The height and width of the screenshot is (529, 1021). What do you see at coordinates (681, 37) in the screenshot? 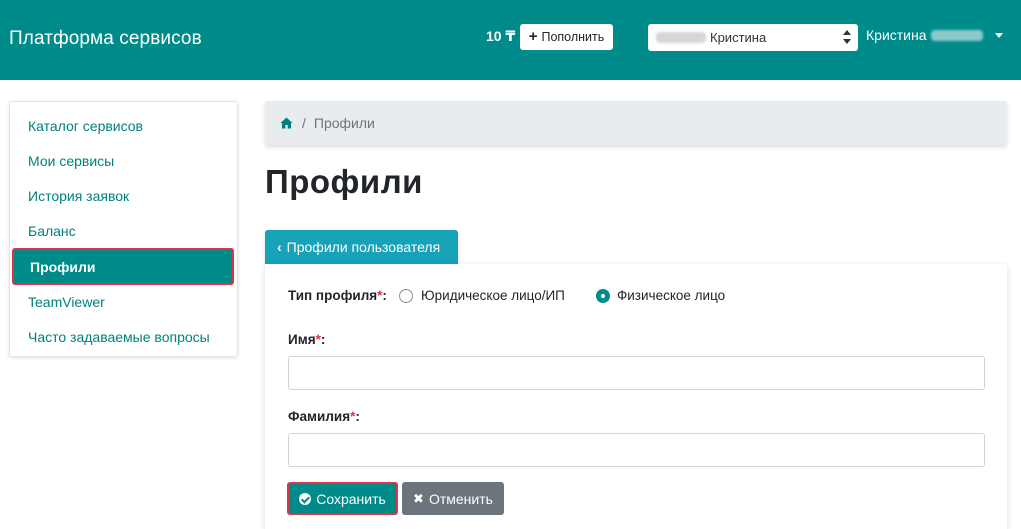
I see `blurred-surname` at bounding box center [681, 37].